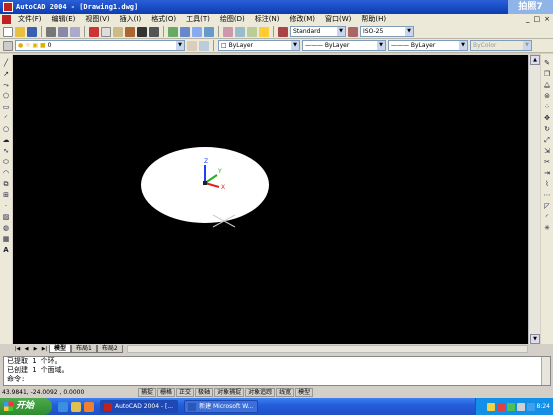 The width and height of the screenshot is (553, 415). I want to click on command-window: 已提取 1 个环。 已创建 1 个面域。 命令:, so click(277, 371).